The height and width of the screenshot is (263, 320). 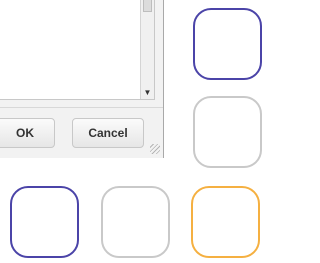 I want to click on tile-blue-bottom, so click(x=44, y=222).